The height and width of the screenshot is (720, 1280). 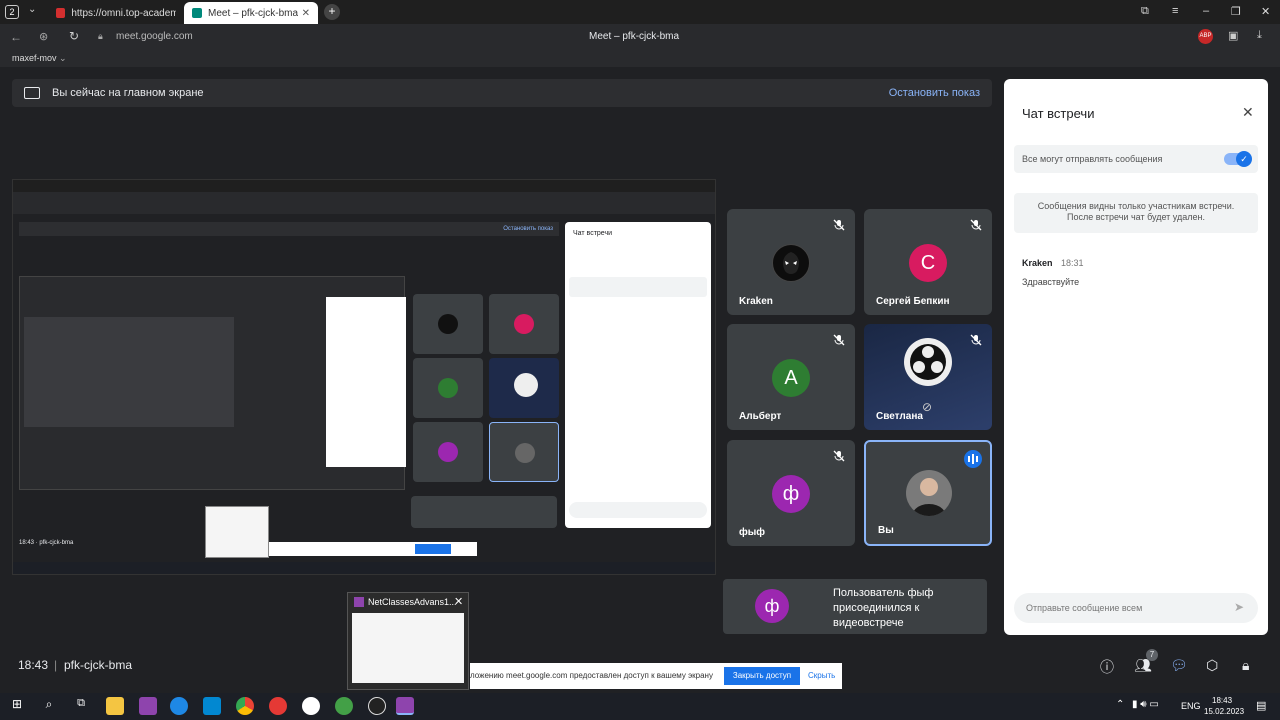 I want to click on yandex-icon: ⊛, so click(x=43, y=36).